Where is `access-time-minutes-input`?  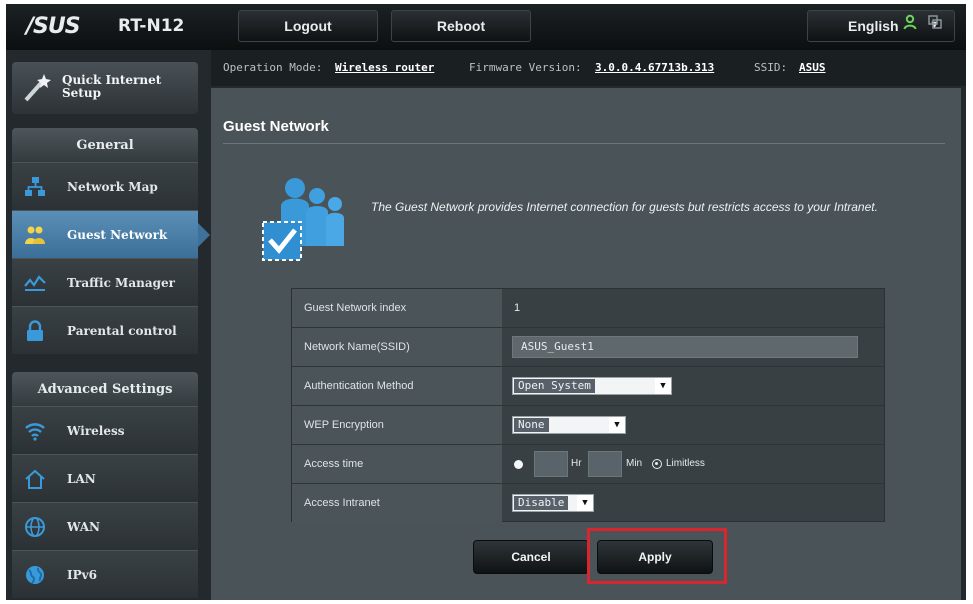 access-time-minutes-input is located at coordinates (605, 464).